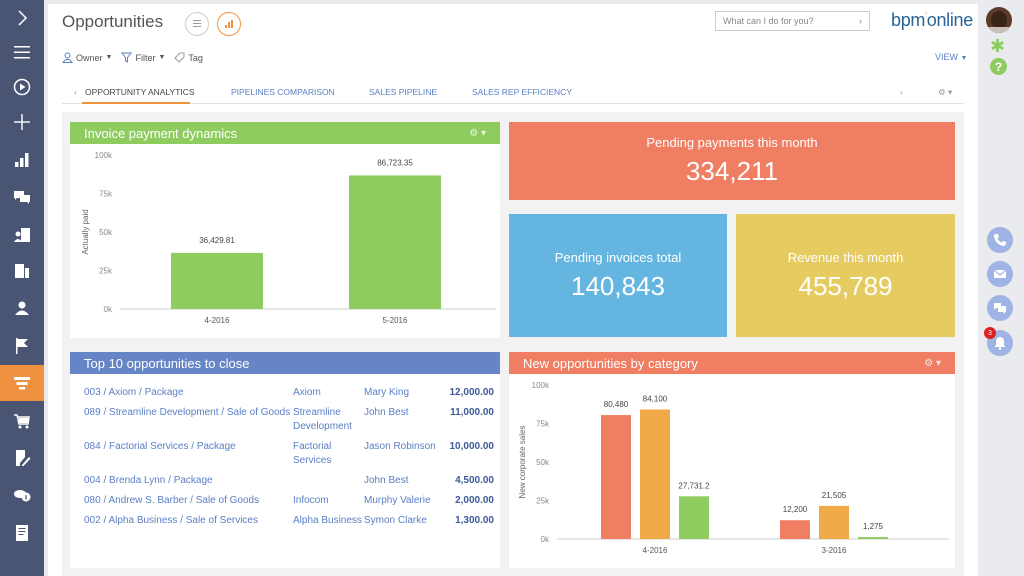 Image resolution: width=1024 pixels, height=576 pixels. I want to click on tabs-settings-button: ⚙ ▾, so click(945, 92).